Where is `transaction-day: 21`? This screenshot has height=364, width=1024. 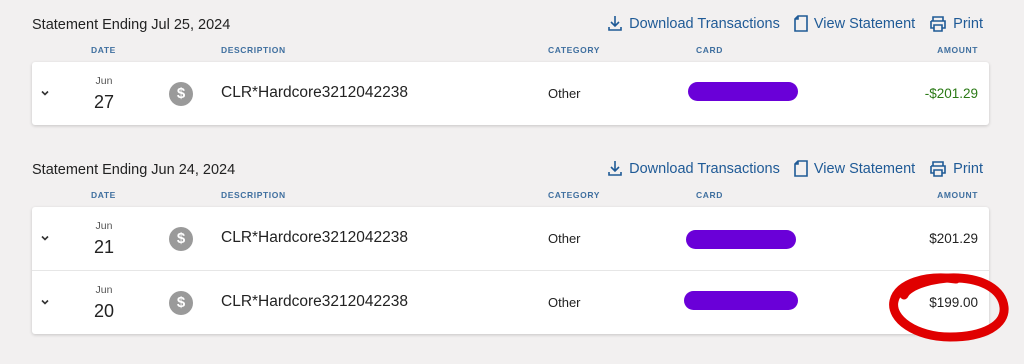
transaction-day: 21 is located at coordinates (104, 247).